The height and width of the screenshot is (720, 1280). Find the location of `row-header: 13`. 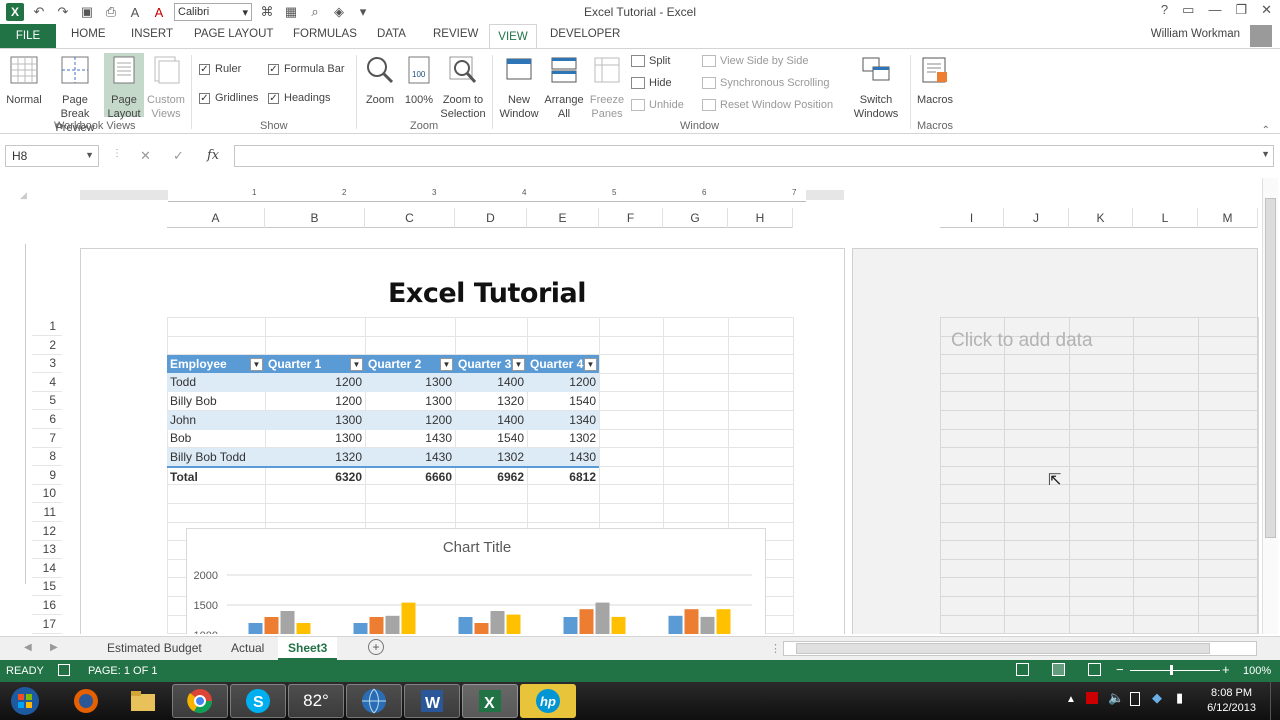

row-header: 13 is located at coordinates (47, 550).